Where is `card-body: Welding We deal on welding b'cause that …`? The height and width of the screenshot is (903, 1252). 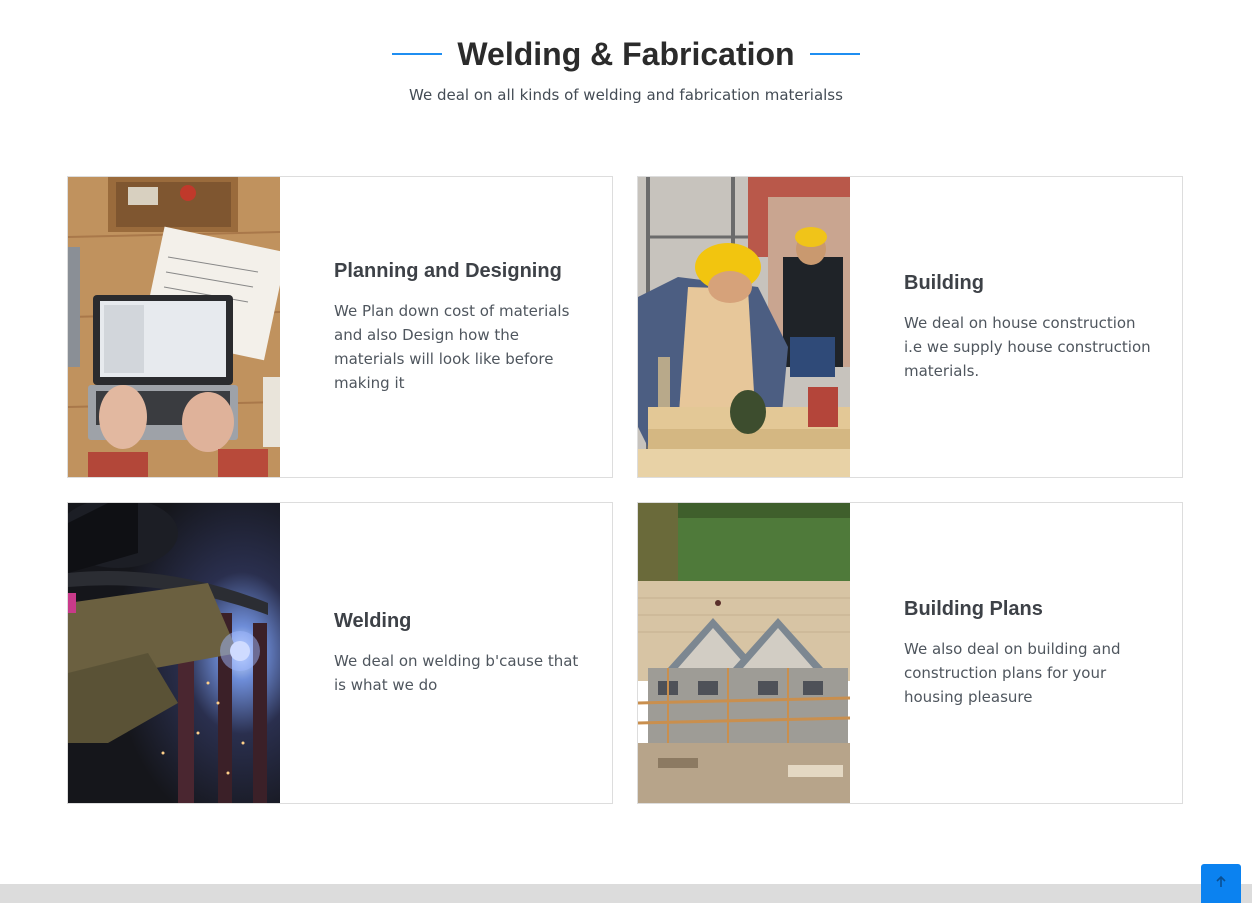 card-body: Welding We deal on welding b'cause that … is located at coordinates (446, 653).